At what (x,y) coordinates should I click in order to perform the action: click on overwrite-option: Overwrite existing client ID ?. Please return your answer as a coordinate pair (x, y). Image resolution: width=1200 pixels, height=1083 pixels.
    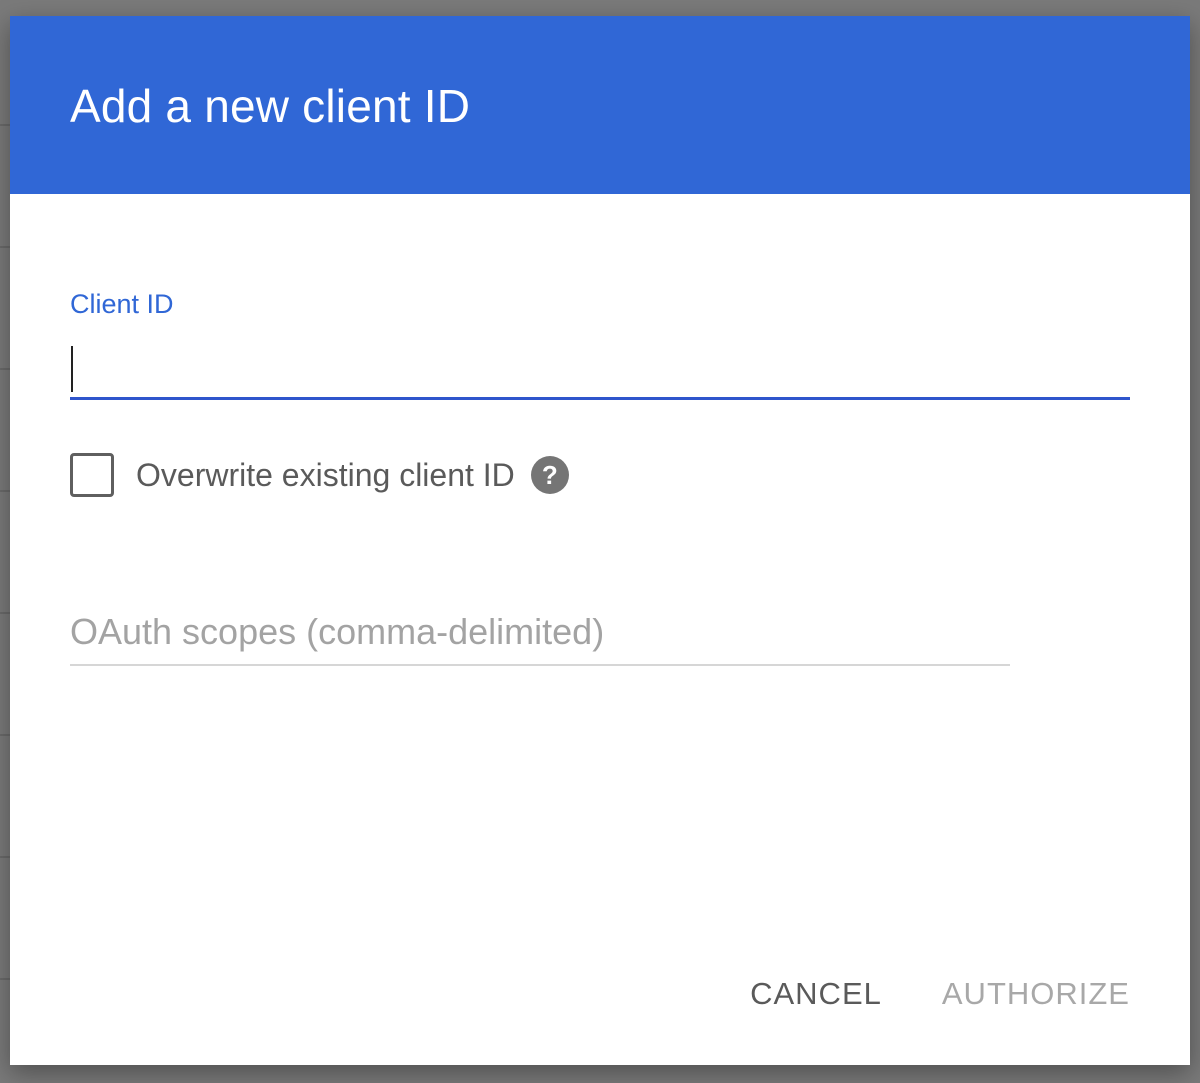
    Looking at the image, I should click on (319, 475).